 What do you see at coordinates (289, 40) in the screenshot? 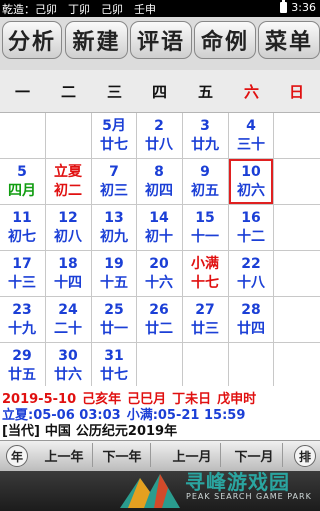
I see `tab-menu: 菜单` at bounding box center [289, 40].